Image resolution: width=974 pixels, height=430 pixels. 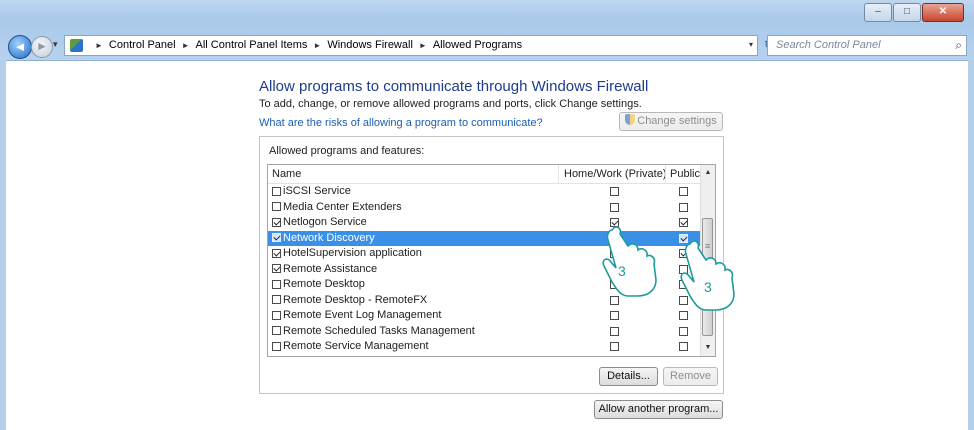 I want to click on program-name: Remote Event Log Management, so click(x=362, y=315).